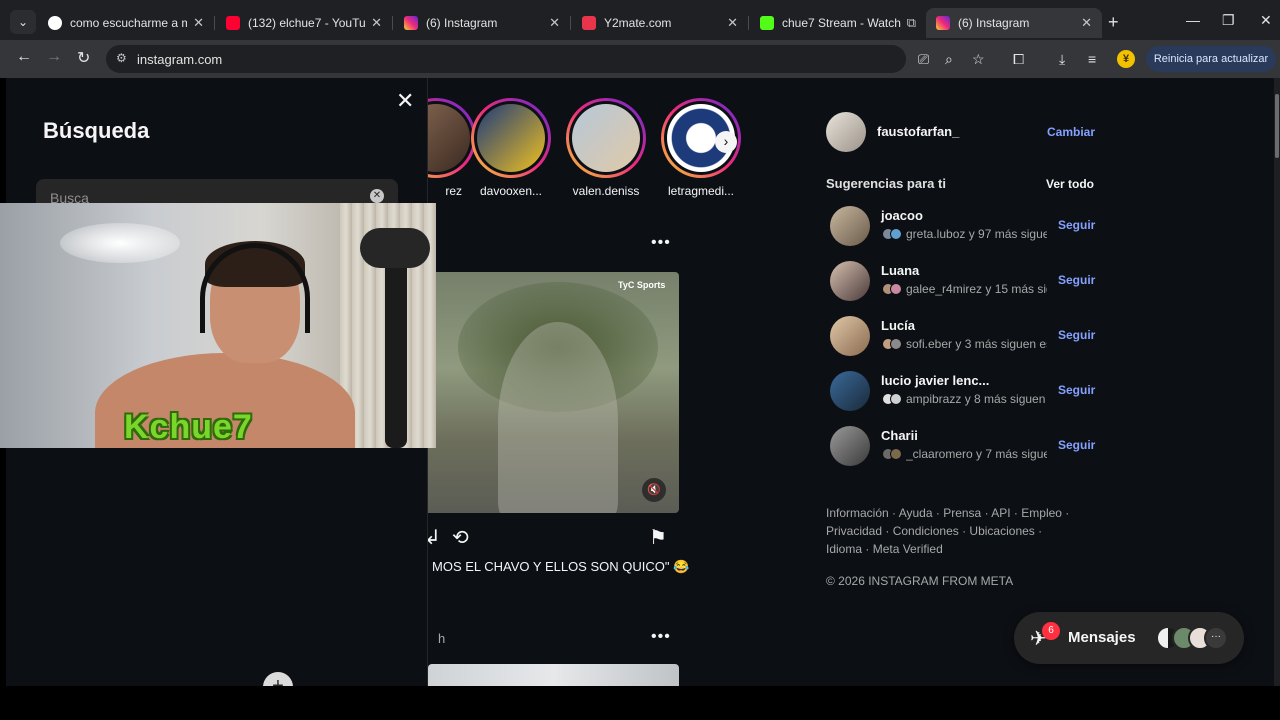 Image resolution: width=1280 pixels, height=720 pixels. What do you see at coordinates (1211, 59) in the screenshot?
I see `update-button: Reinicia para actualizar` at bounding box center [1211, 59].